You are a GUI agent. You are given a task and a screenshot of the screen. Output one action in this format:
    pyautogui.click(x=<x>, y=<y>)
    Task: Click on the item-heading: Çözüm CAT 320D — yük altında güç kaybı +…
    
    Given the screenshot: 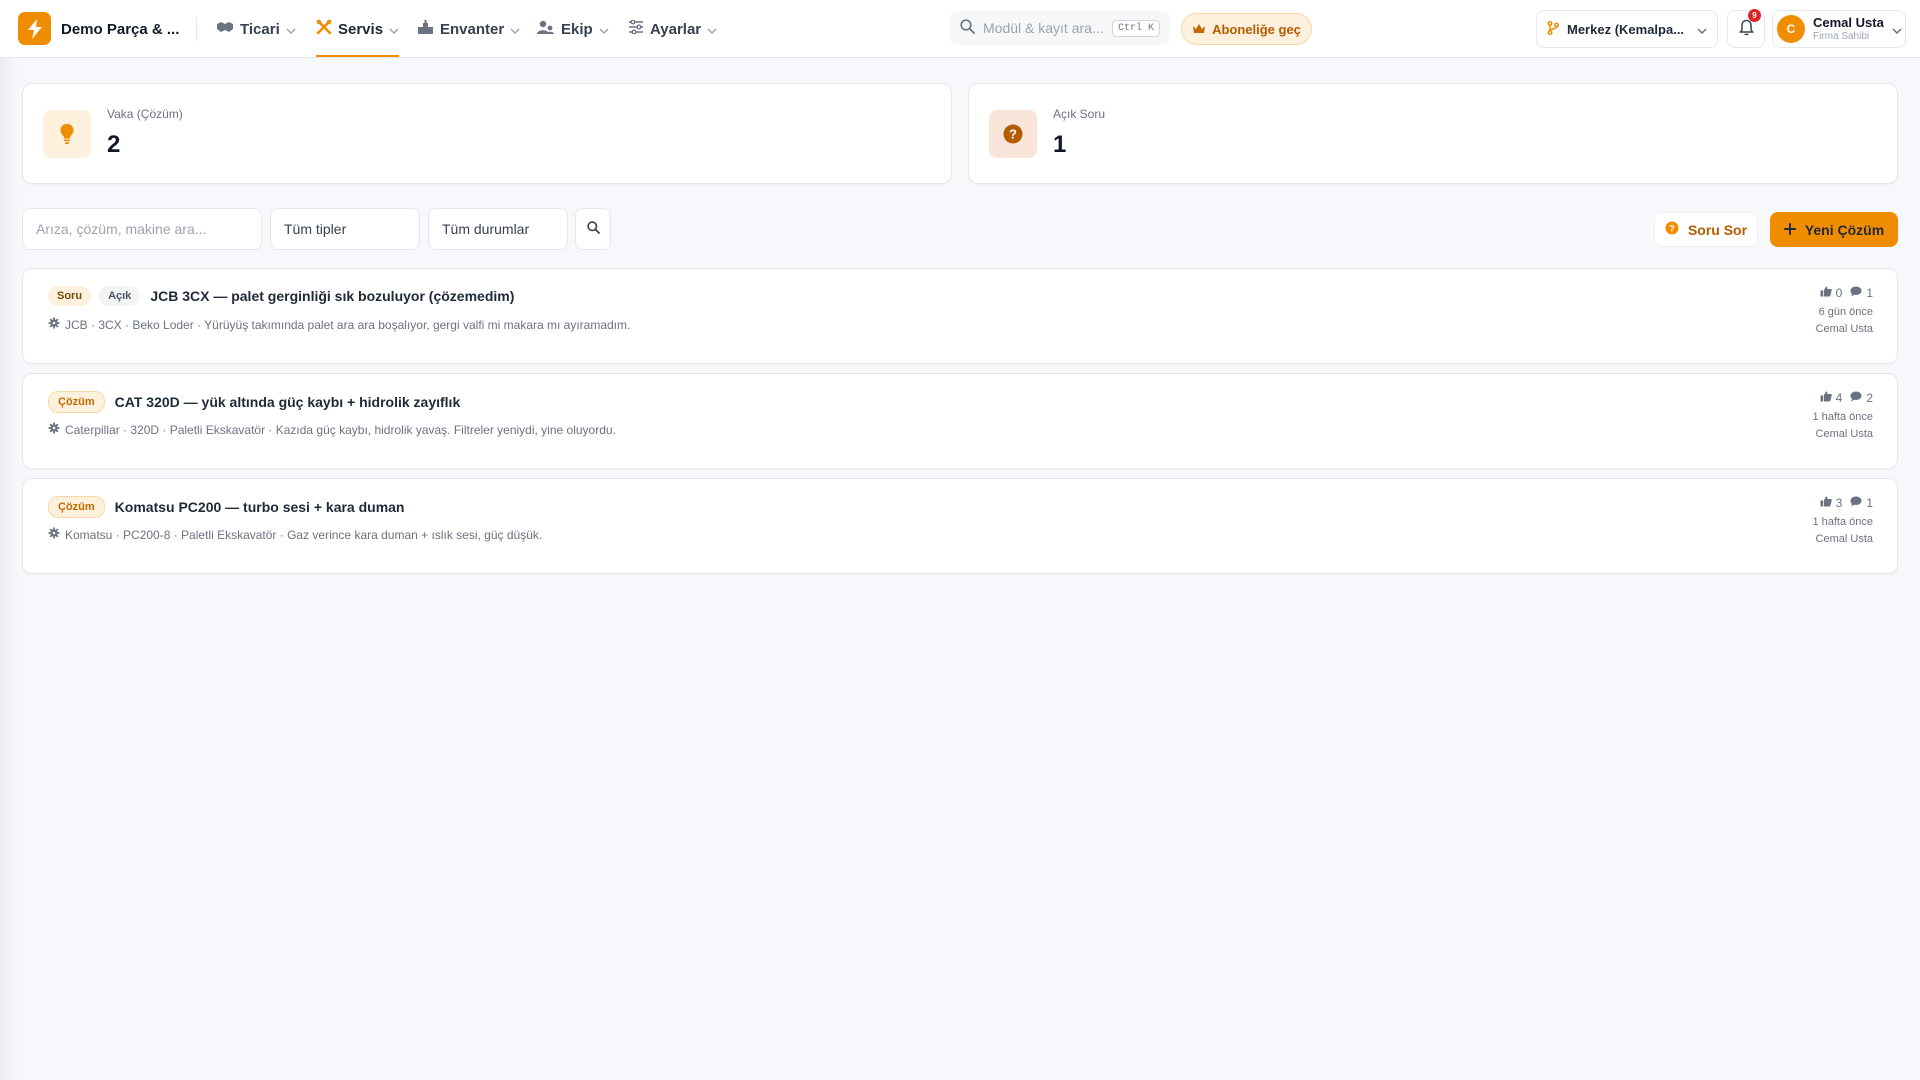 What is the action you would take?
    pyautogui.click(x=254, y=402)
    